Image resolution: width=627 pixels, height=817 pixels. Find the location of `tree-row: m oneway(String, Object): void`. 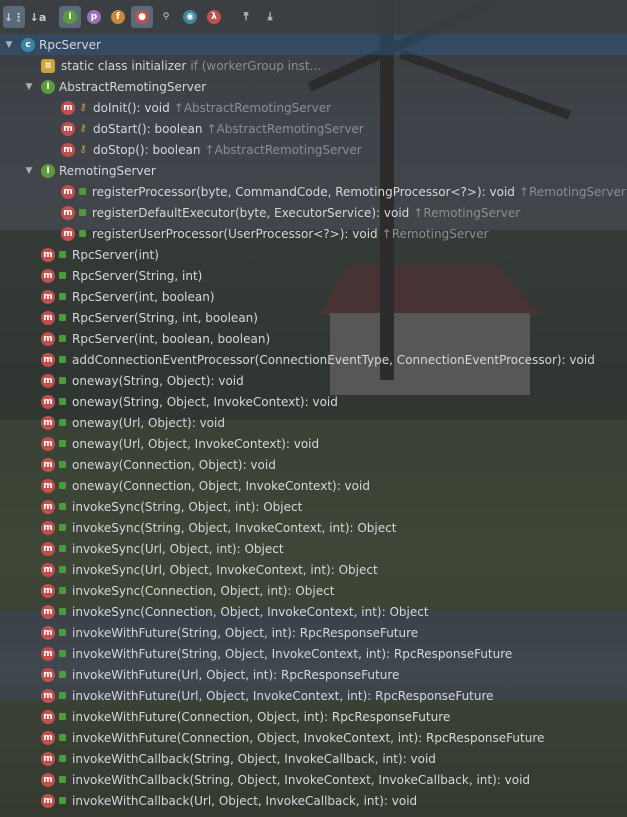

tree-row: m oneway(String, Object): void is located at coordinates (313, 380).